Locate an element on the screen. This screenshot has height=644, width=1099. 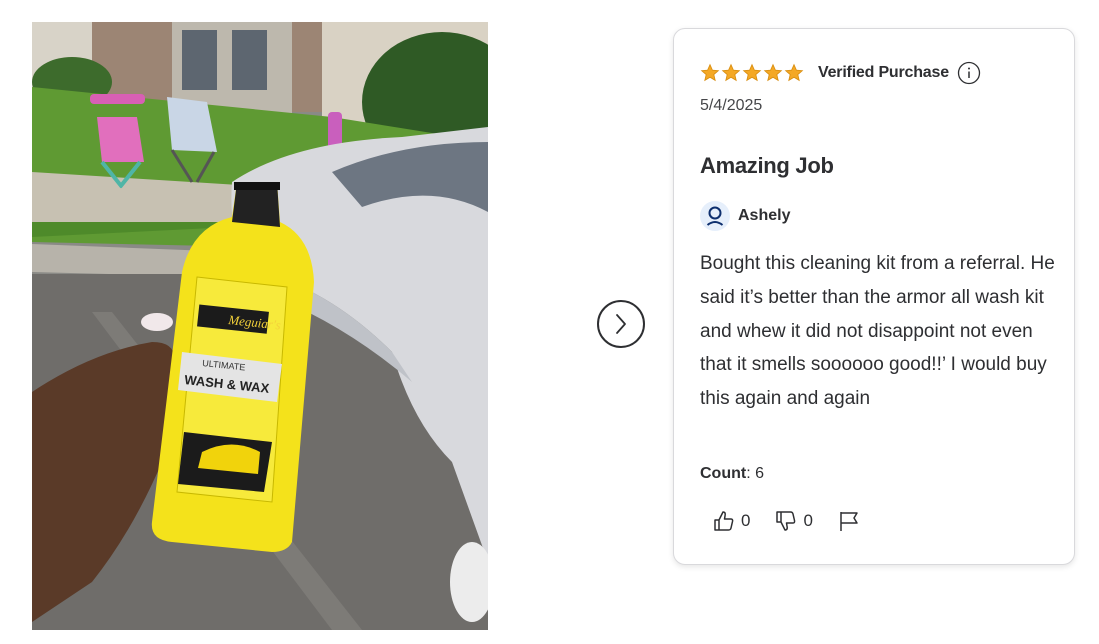
avatar is located at coordinates (715, 216).